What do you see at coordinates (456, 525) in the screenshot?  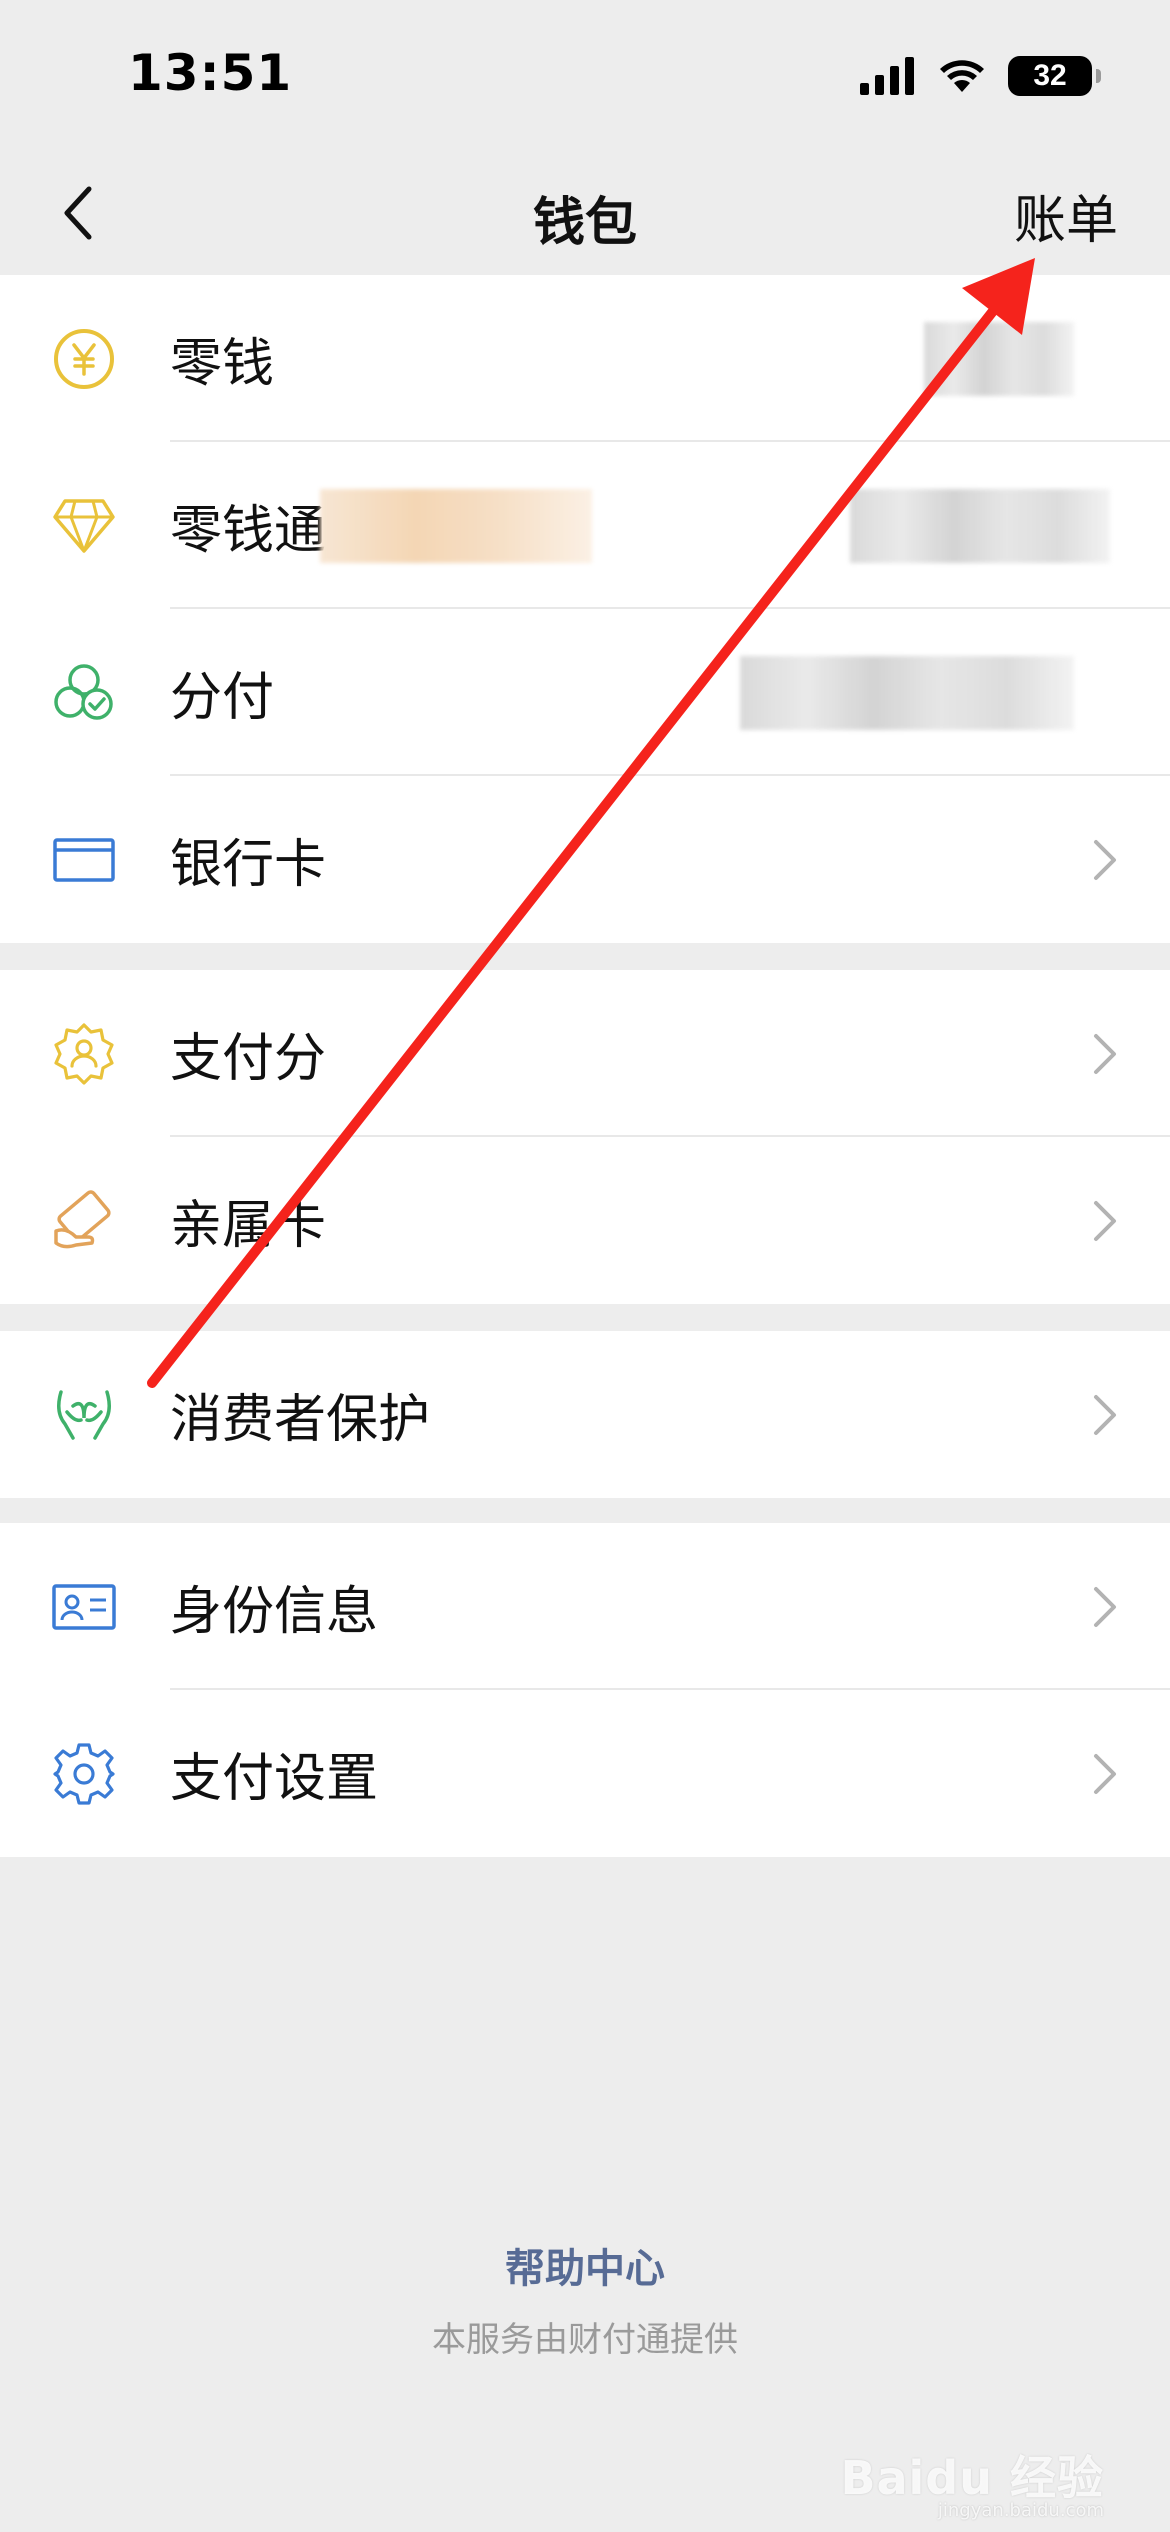 I see `blurred-promo` at bounding box center [456, 525].